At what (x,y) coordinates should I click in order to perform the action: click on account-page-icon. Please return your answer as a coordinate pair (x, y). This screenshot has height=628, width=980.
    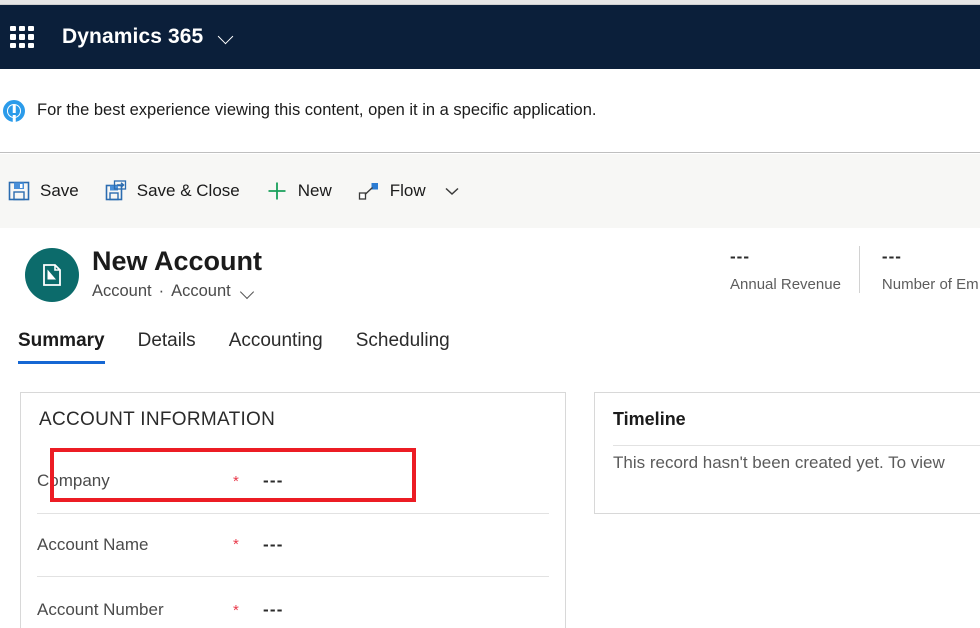
    Looking at the image, I should click on (52, 275).